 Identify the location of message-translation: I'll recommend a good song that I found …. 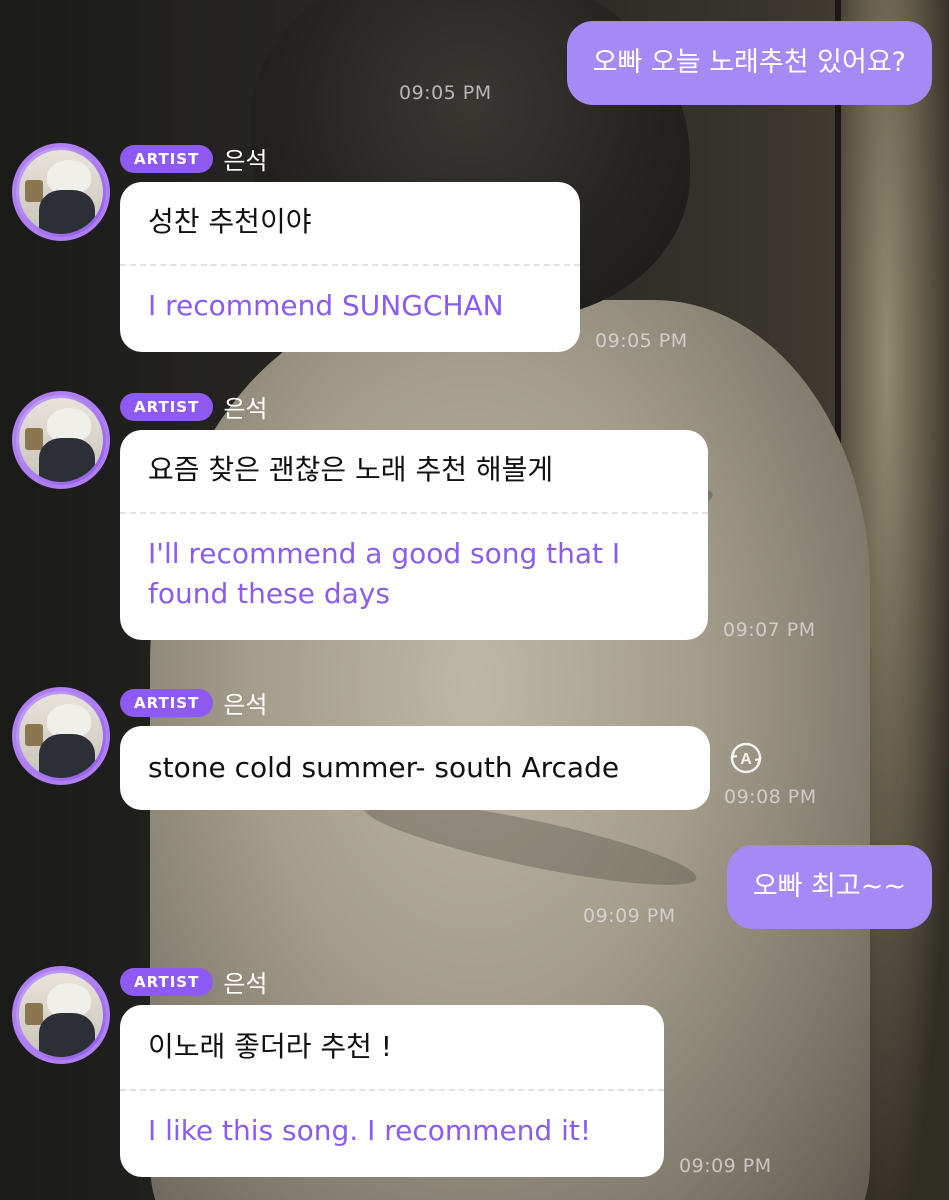
(414, 573).